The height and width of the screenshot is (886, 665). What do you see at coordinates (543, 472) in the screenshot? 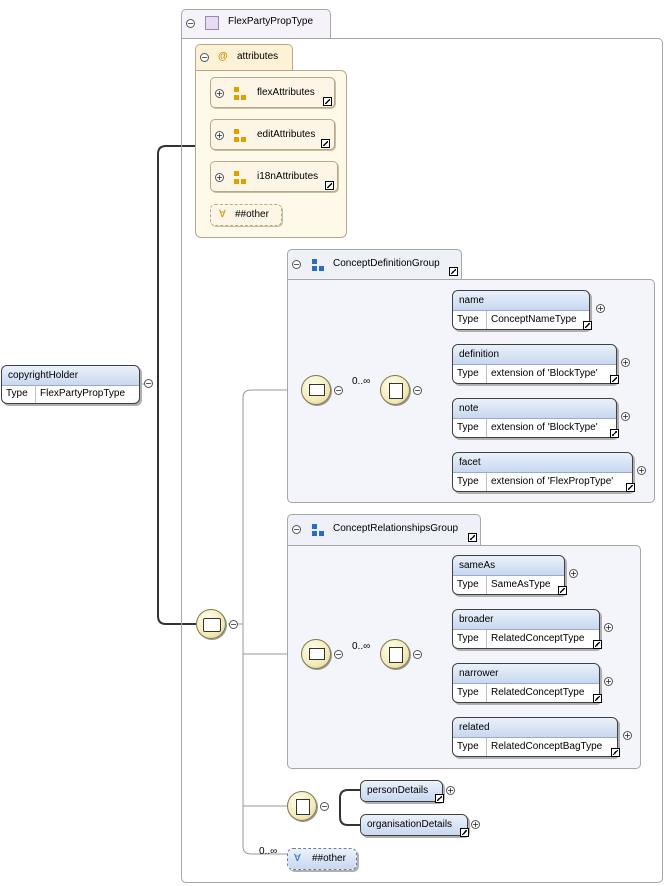
I see `element-facet: facet Type extension of 'FlexPropType'` at bounding box center [543, 472].